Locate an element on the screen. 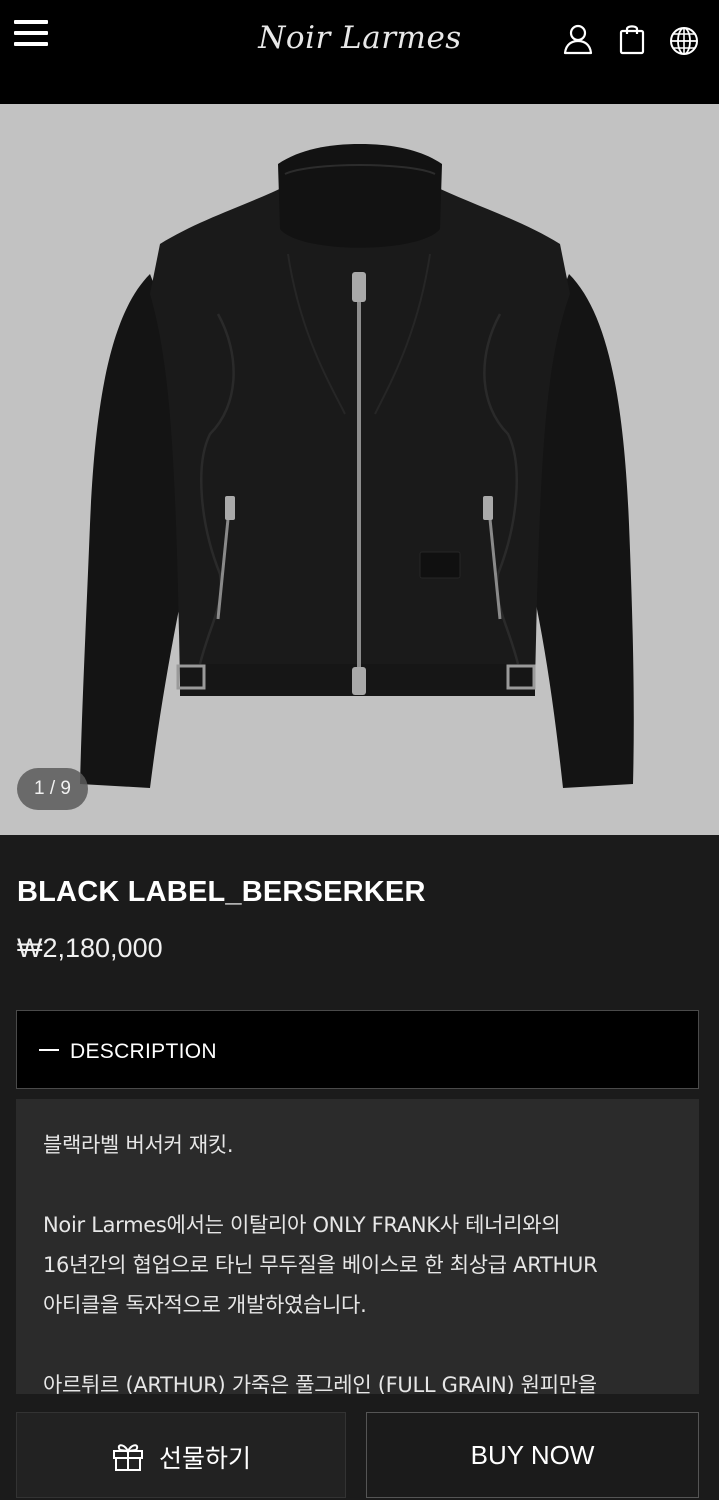 The image size is (719, 1500). bottom-action-bar: 선물하기 BUY NOW is located at coordinates (359, 1447).